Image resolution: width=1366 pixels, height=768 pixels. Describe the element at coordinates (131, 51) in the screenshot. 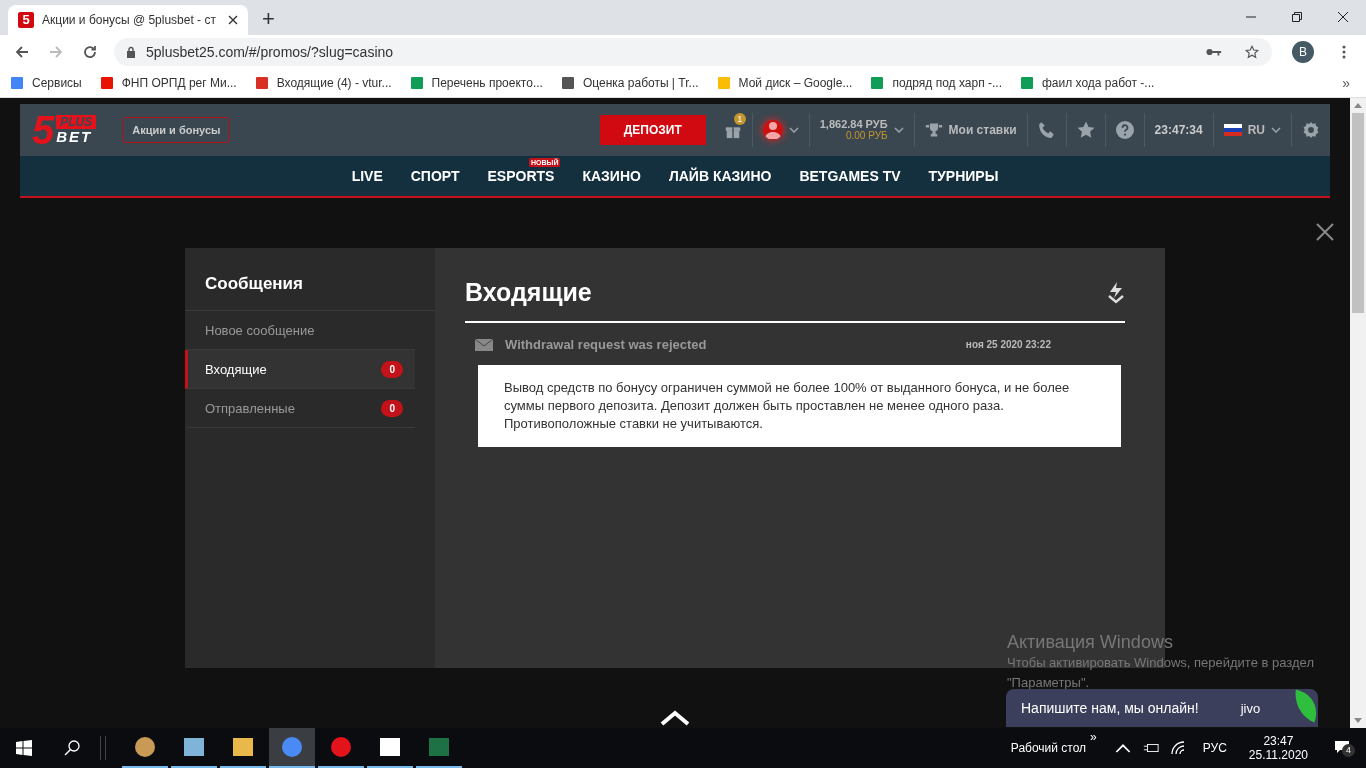

I see `lock-icon` at that location.